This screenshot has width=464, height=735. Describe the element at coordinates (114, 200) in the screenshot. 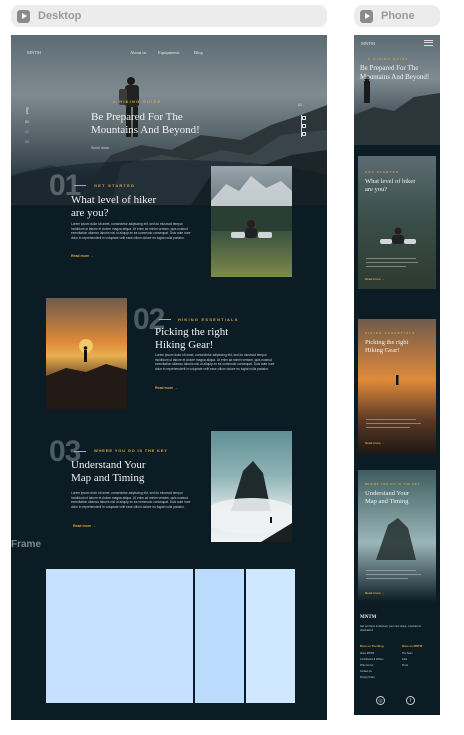

I see `section-01-title-line1: What level of hiker` at that location.